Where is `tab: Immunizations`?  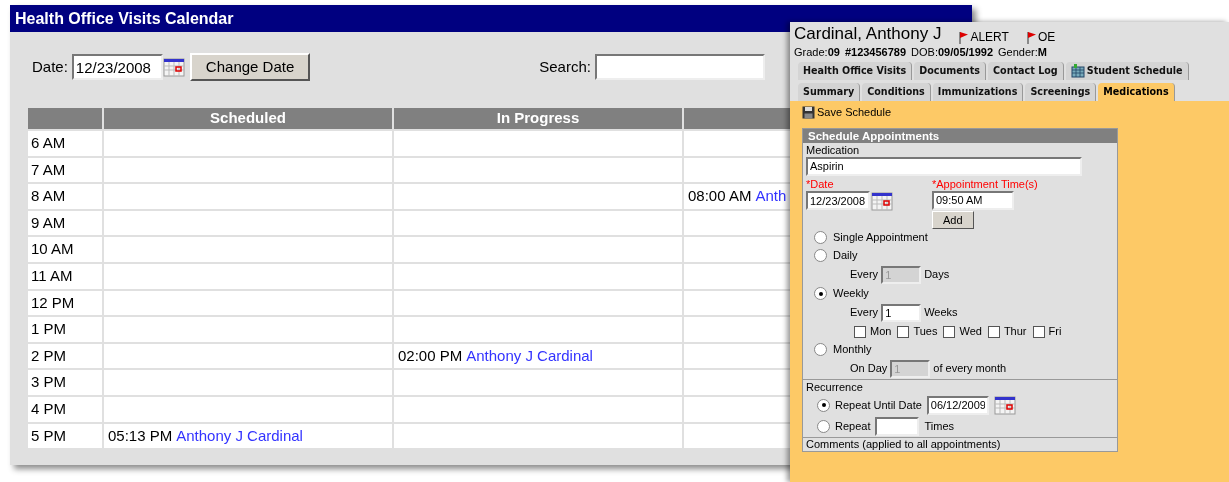 tab: Immunizations is located at coordinates (978, 92).